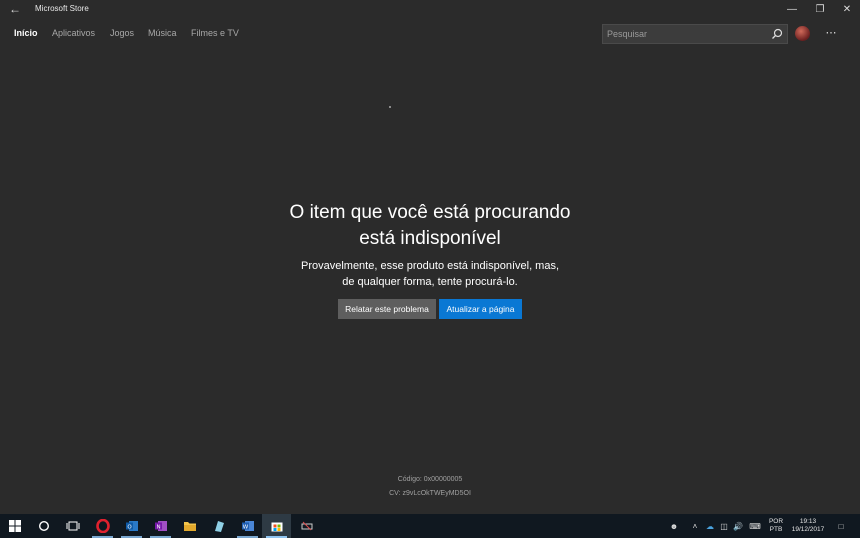 Image resolution: width=860 pixels, height=538 pixels. I want to click on taskbar-outlook: O, so click(131, 526).